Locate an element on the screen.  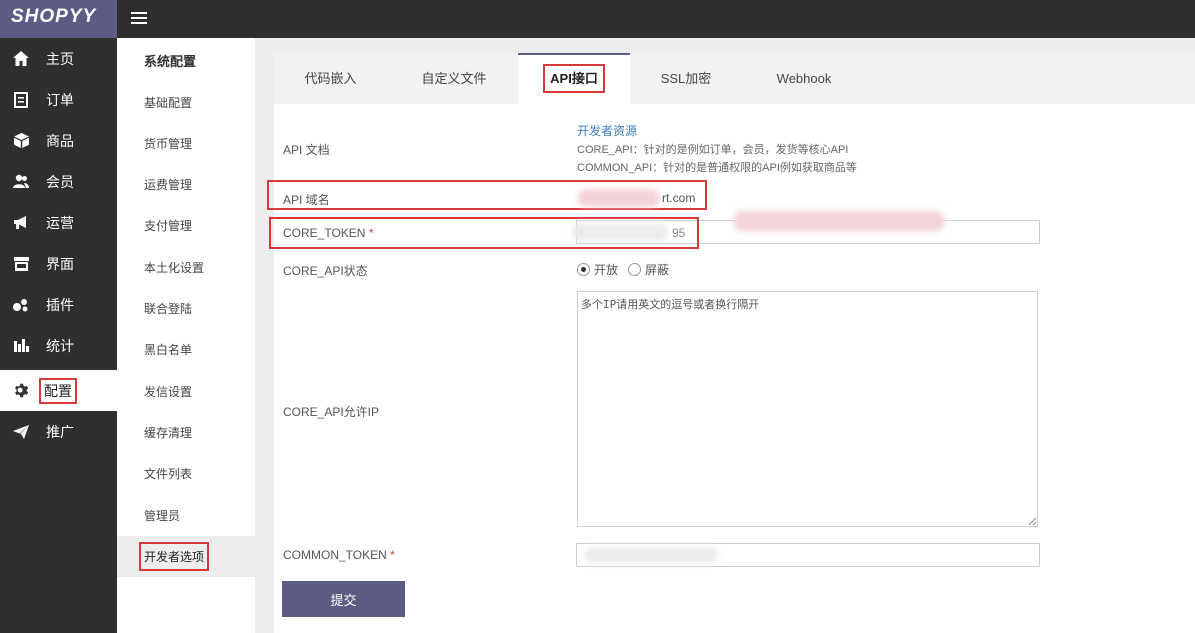
nav-label: 插件 is located at coordinates (60, 304).